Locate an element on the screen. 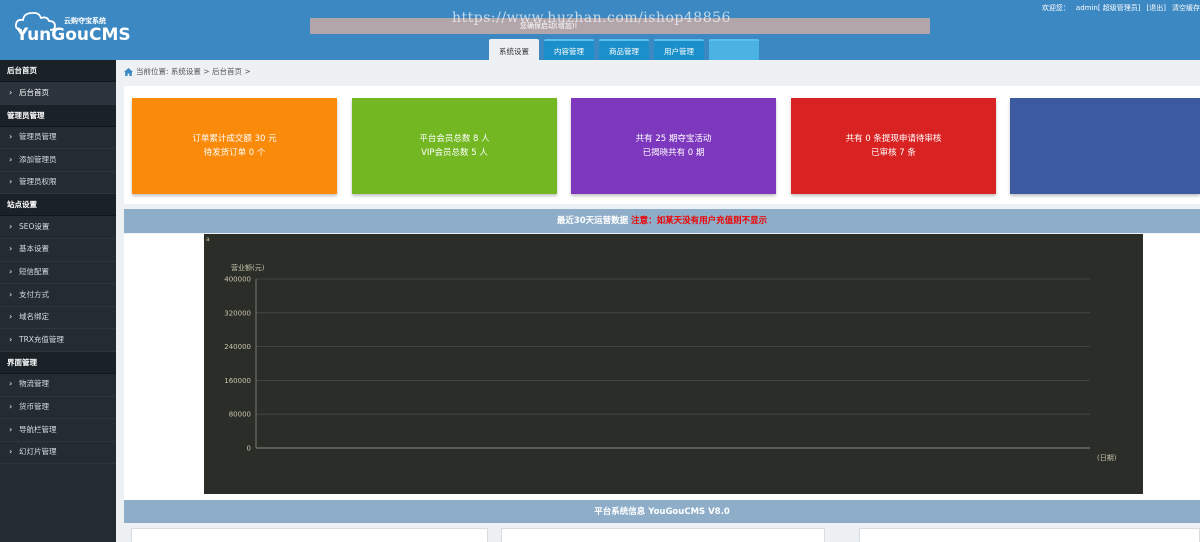 This screenshot has width=1200, height=542. info-section-title: 平台系统信息 YouGouCMS V8.0 is located at coordinates (662, 512).